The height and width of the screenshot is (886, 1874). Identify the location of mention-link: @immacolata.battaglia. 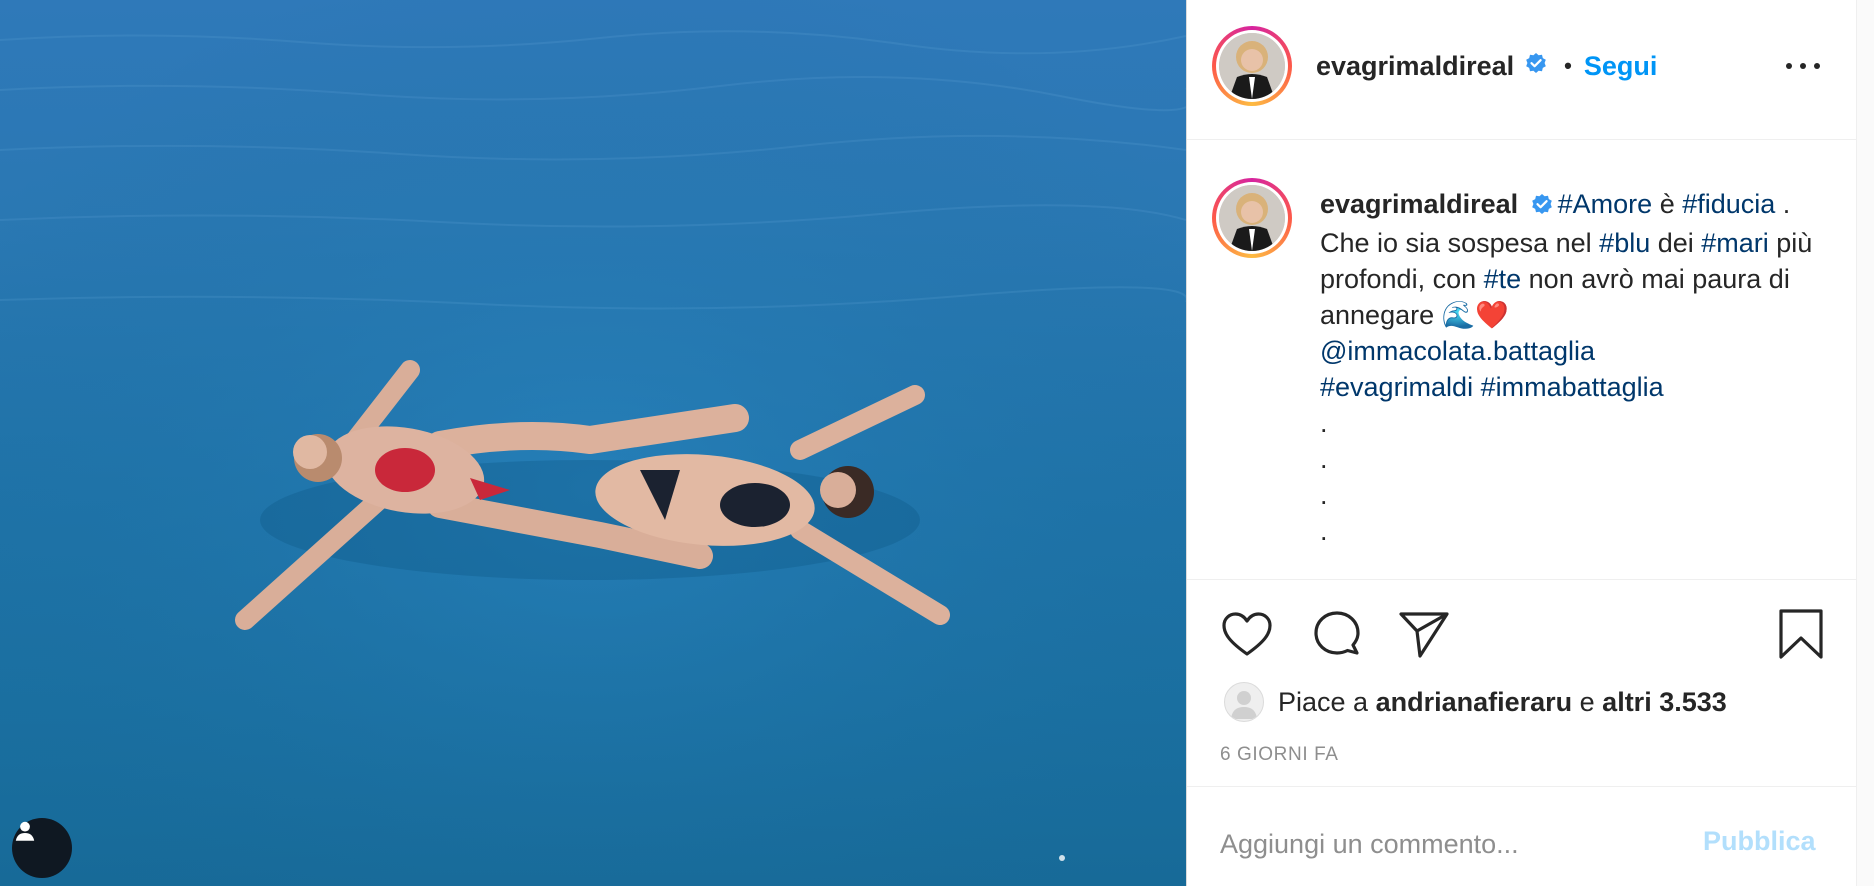
(1457, 351).